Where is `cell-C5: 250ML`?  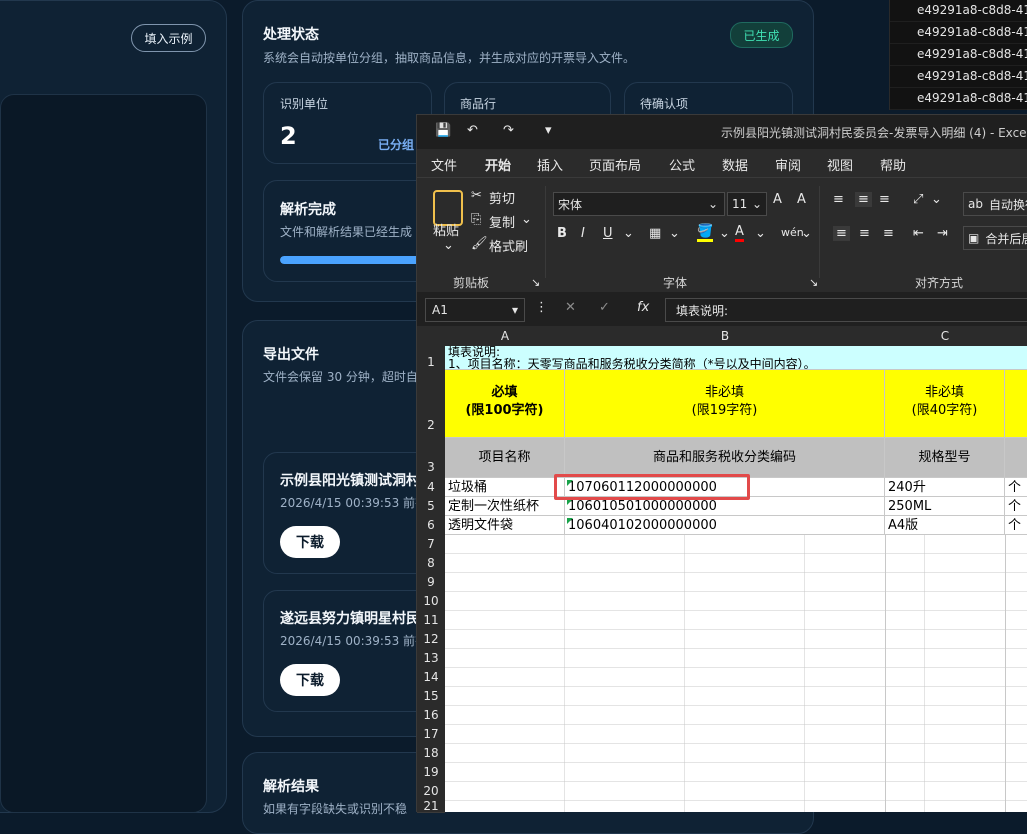
cell-C5: 250ML is located at coordinates (945, 506).